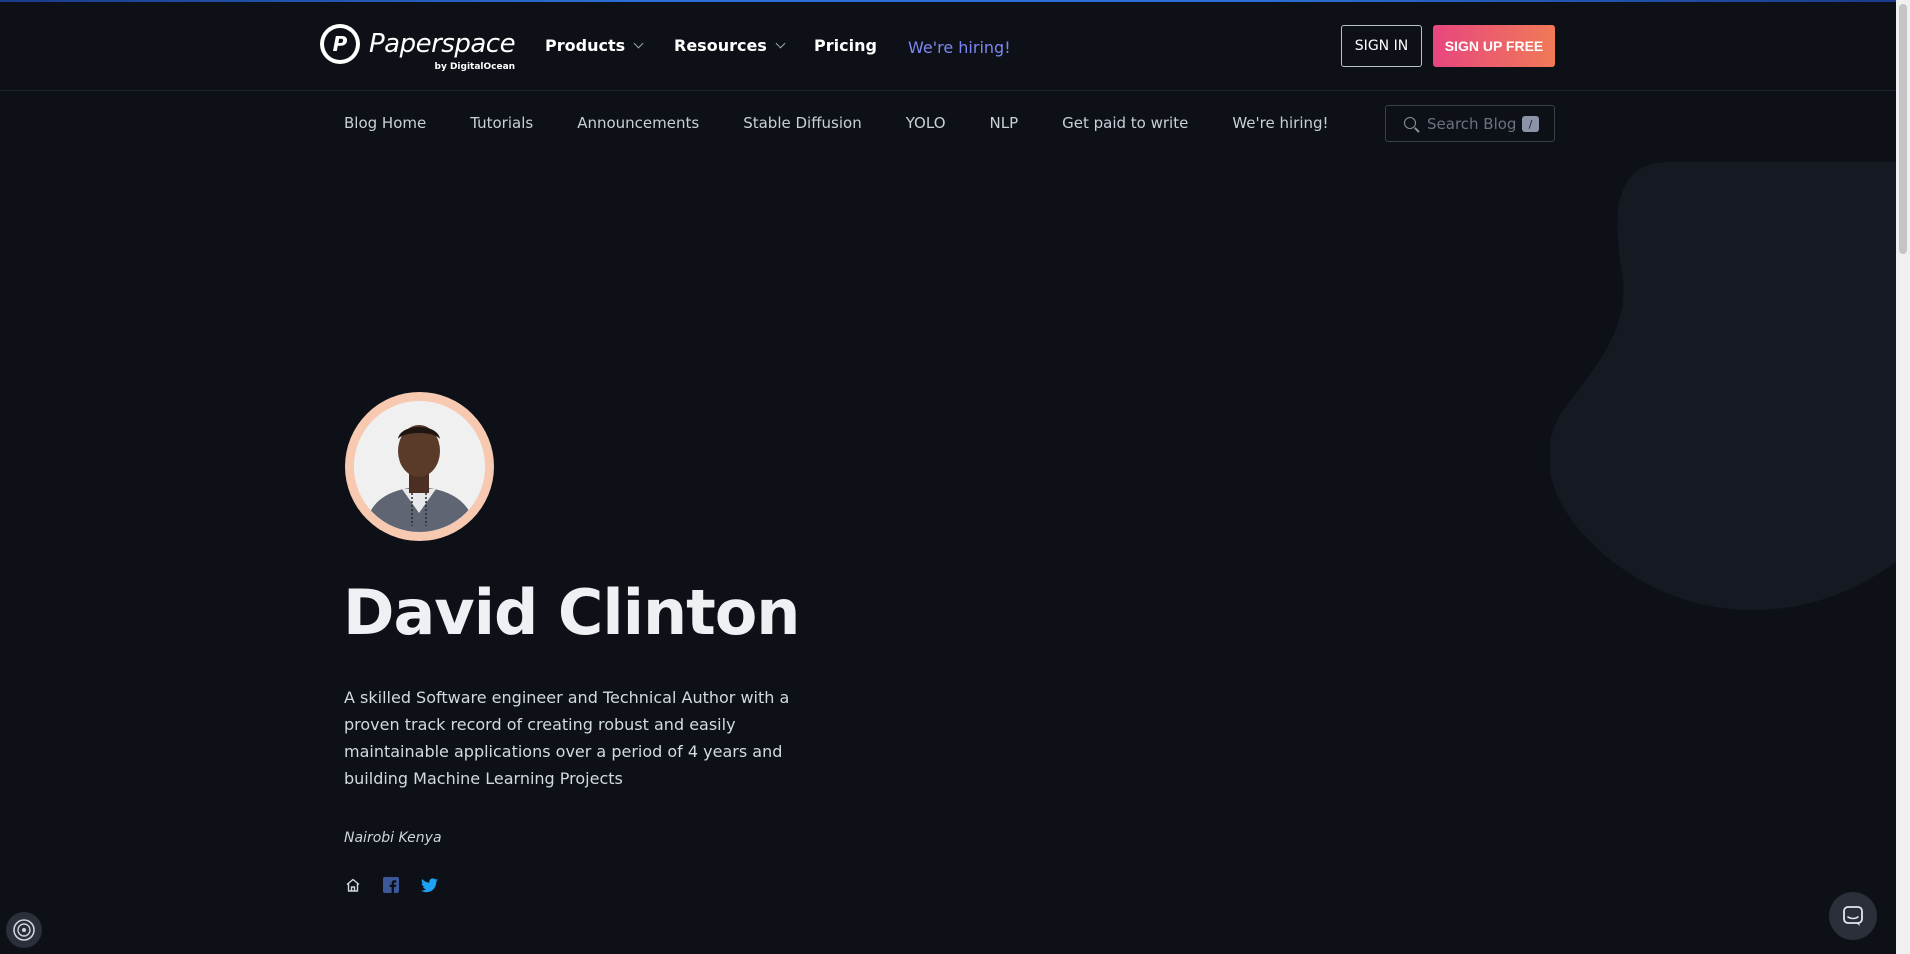  I want to click on author-location: Nairobi Kenya, so click(393, 838).